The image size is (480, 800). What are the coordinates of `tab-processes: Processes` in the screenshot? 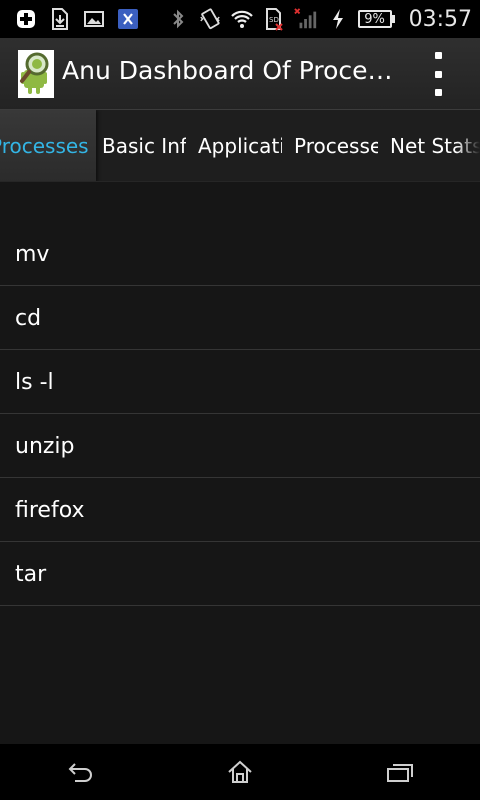 It's located at (336, 145).